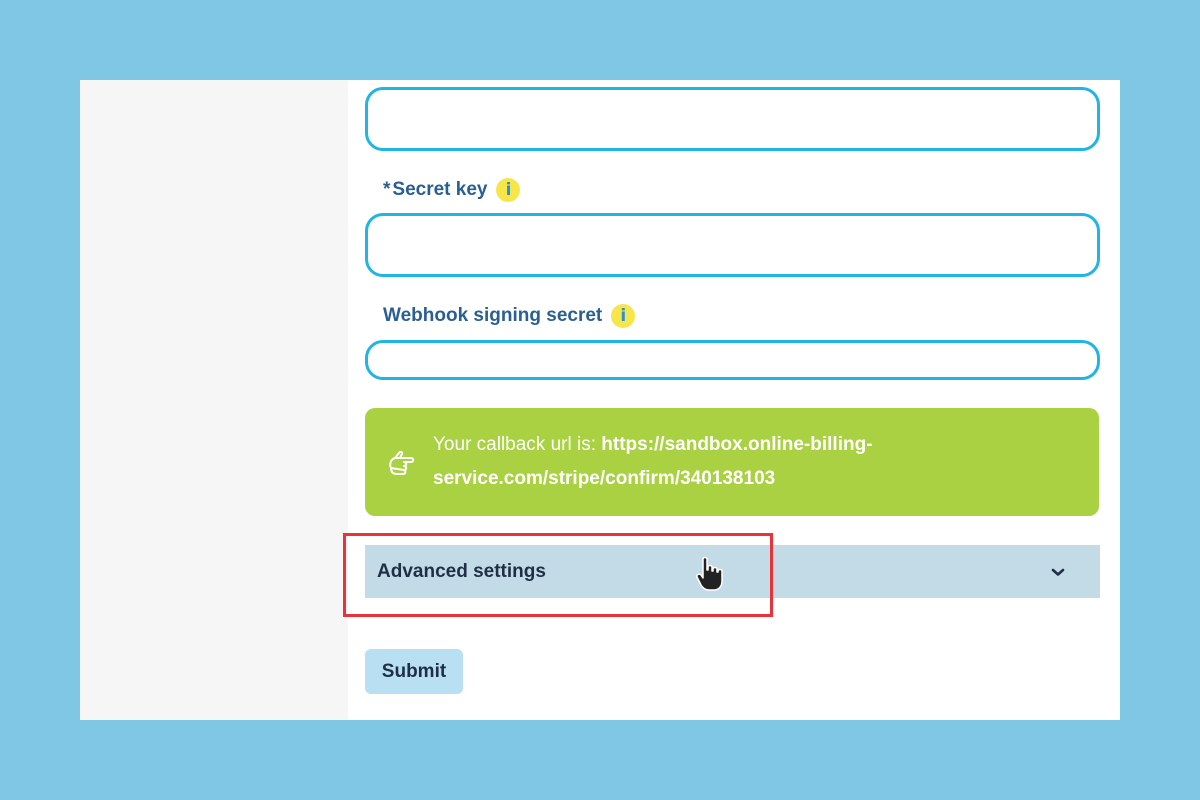  Describe the element at coordinates (709, 573) in the screenshot. I see `hand-cursor-icon` at that location.